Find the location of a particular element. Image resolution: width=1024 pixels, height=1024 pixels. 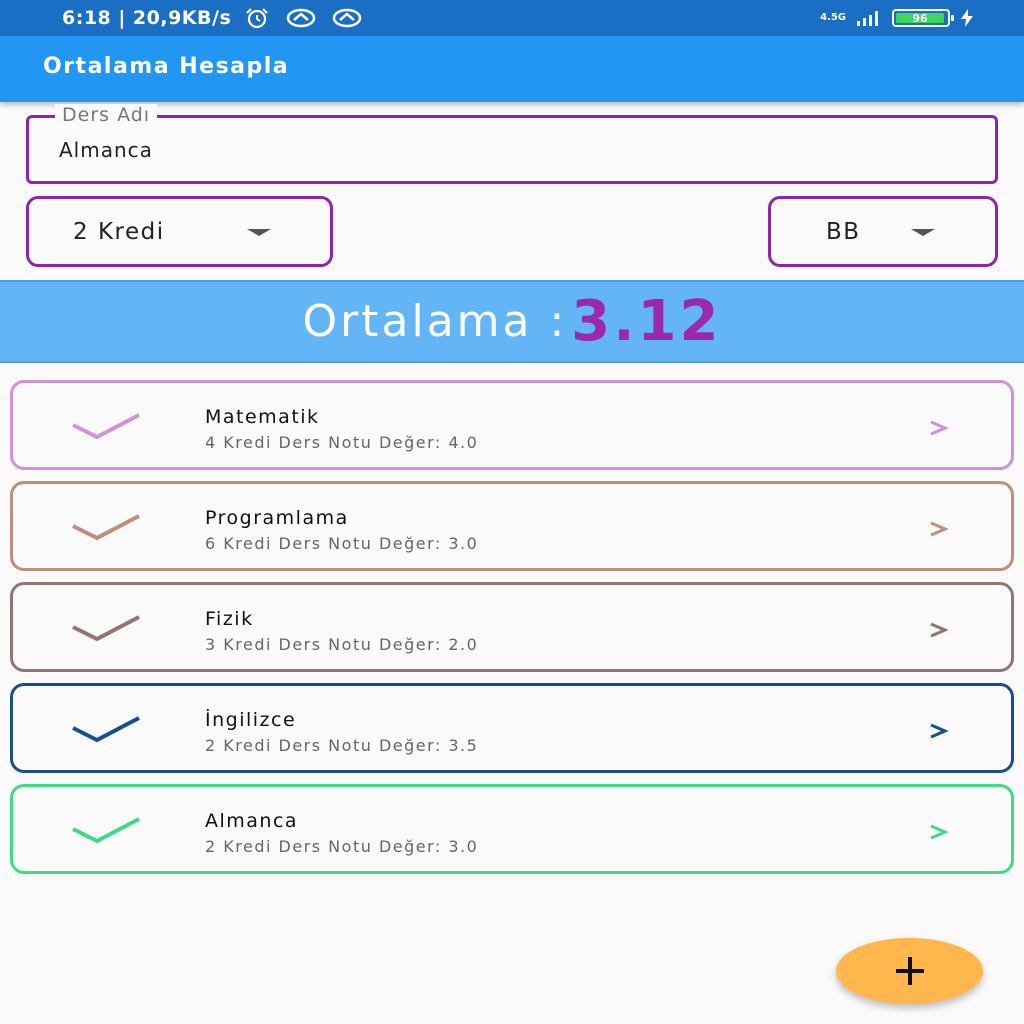

status-left: 6:18 | 20,9KB/s is located at coordinates (212, 18).